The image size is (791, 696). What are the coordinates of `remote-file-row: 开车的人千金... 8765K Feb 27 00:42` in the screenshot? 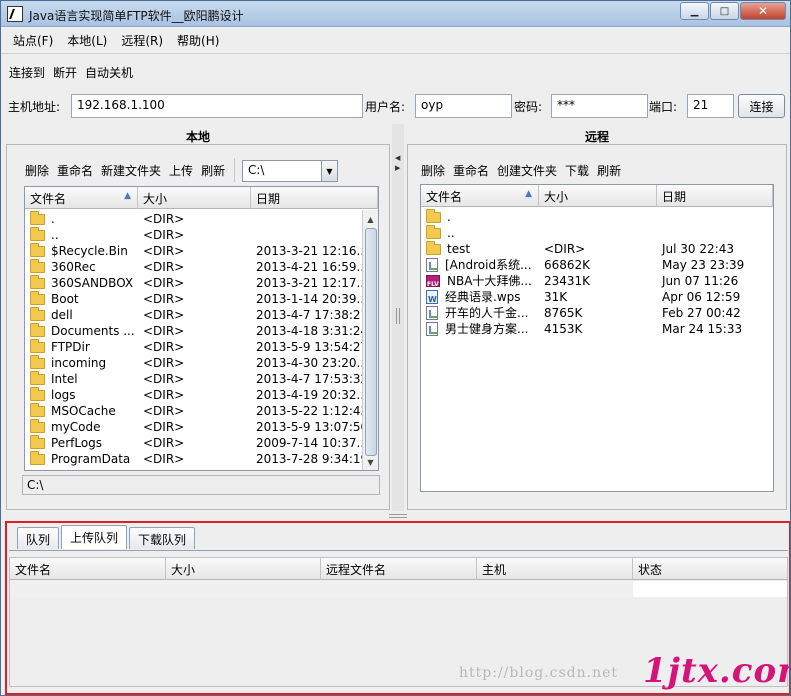 It's located at (597, 313).